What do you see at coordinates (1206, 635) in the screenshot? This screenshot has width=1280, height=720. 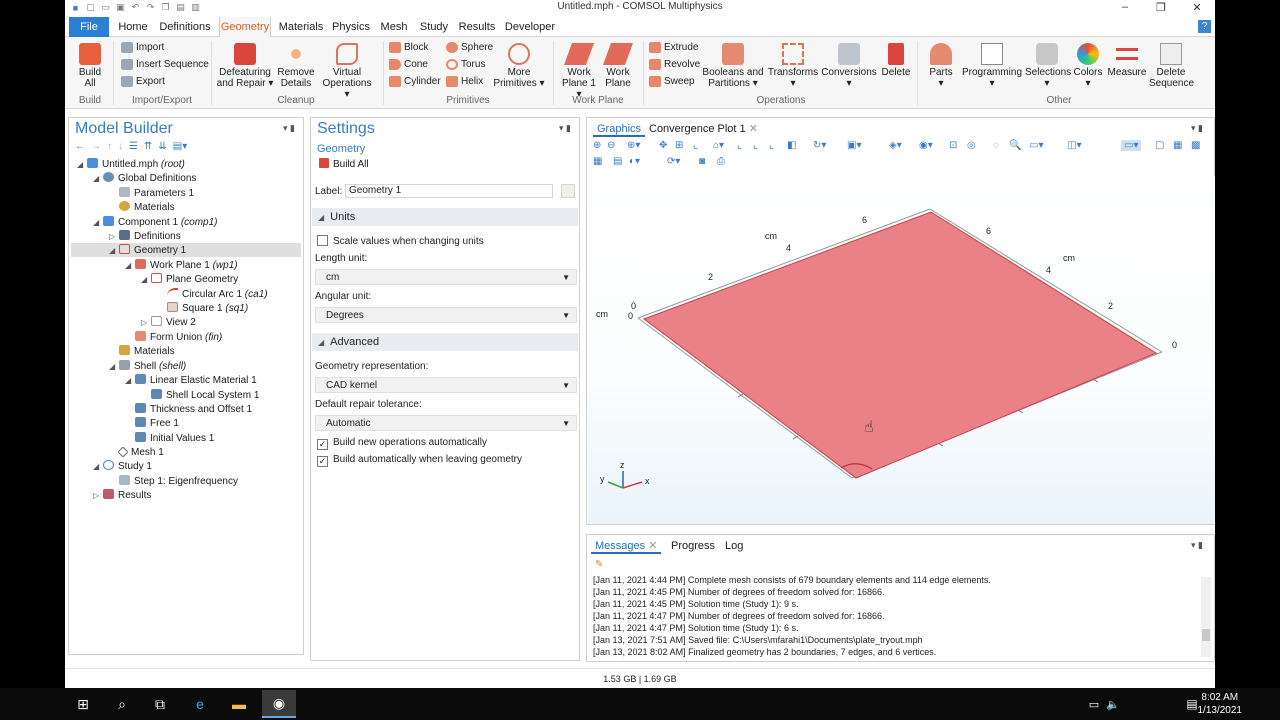 I see `scrollbar-thumb` at bounding box center [1206, 635].